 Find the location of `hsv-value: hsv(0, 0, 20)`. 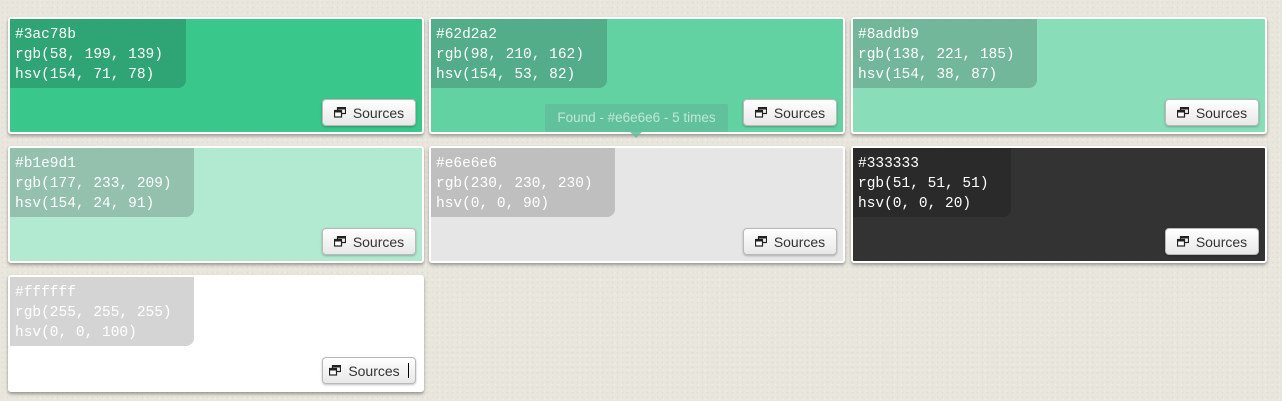

hsv-value: hsv(0, 0, 20) is located at coordinates (915, 204).